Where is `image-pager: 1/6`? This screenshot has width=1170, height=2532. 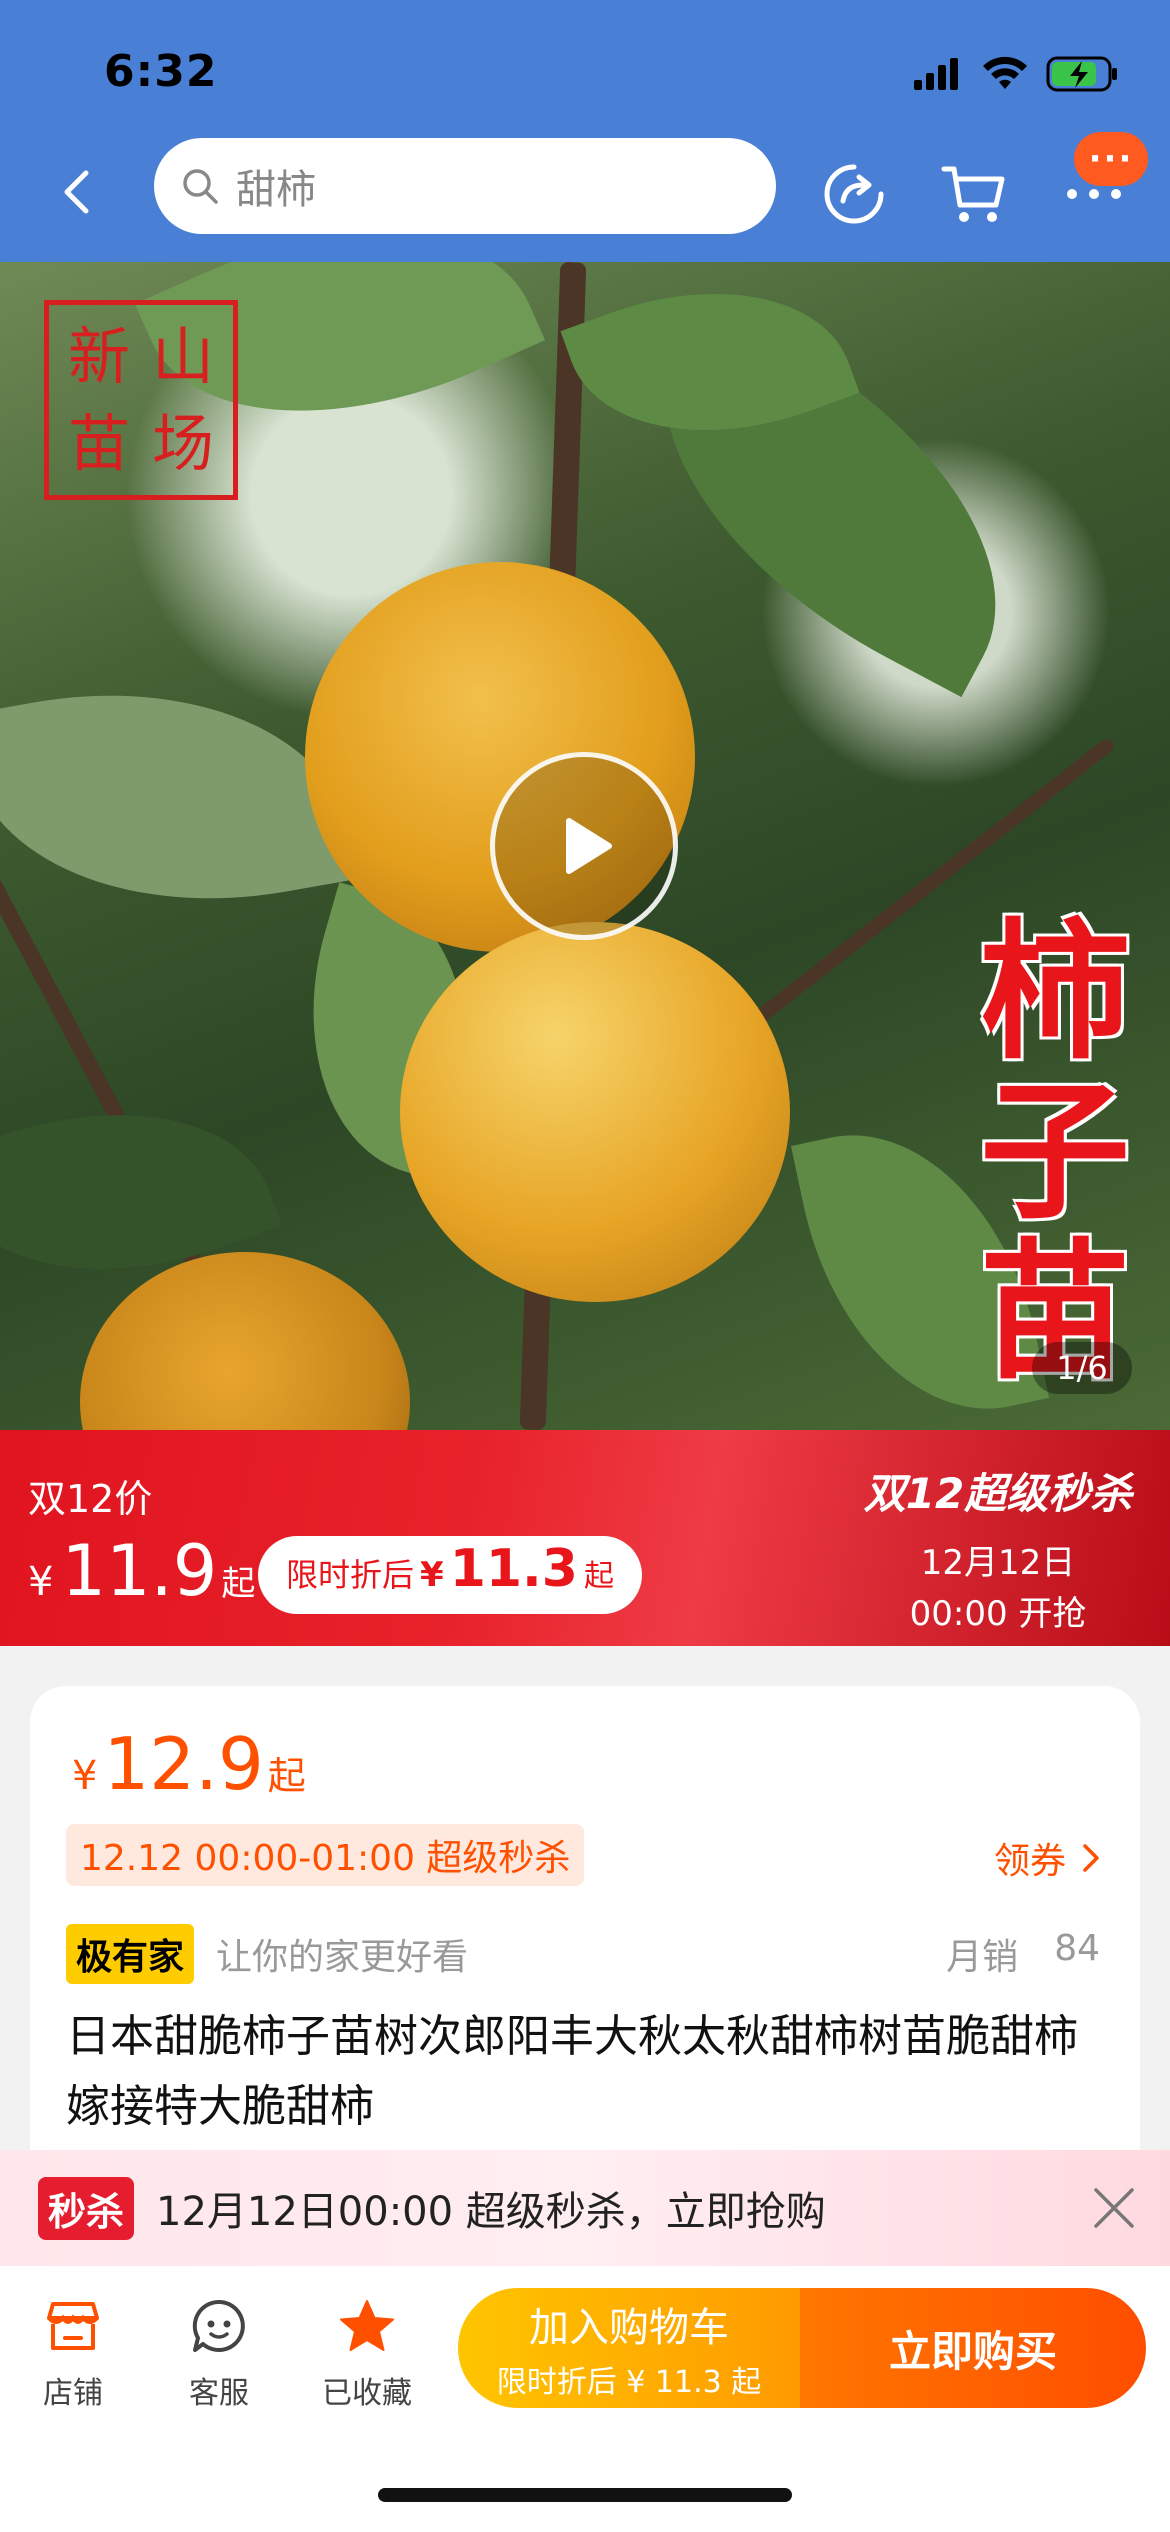
image-pager: 1/6 is located at coordinates (1082, 1368).